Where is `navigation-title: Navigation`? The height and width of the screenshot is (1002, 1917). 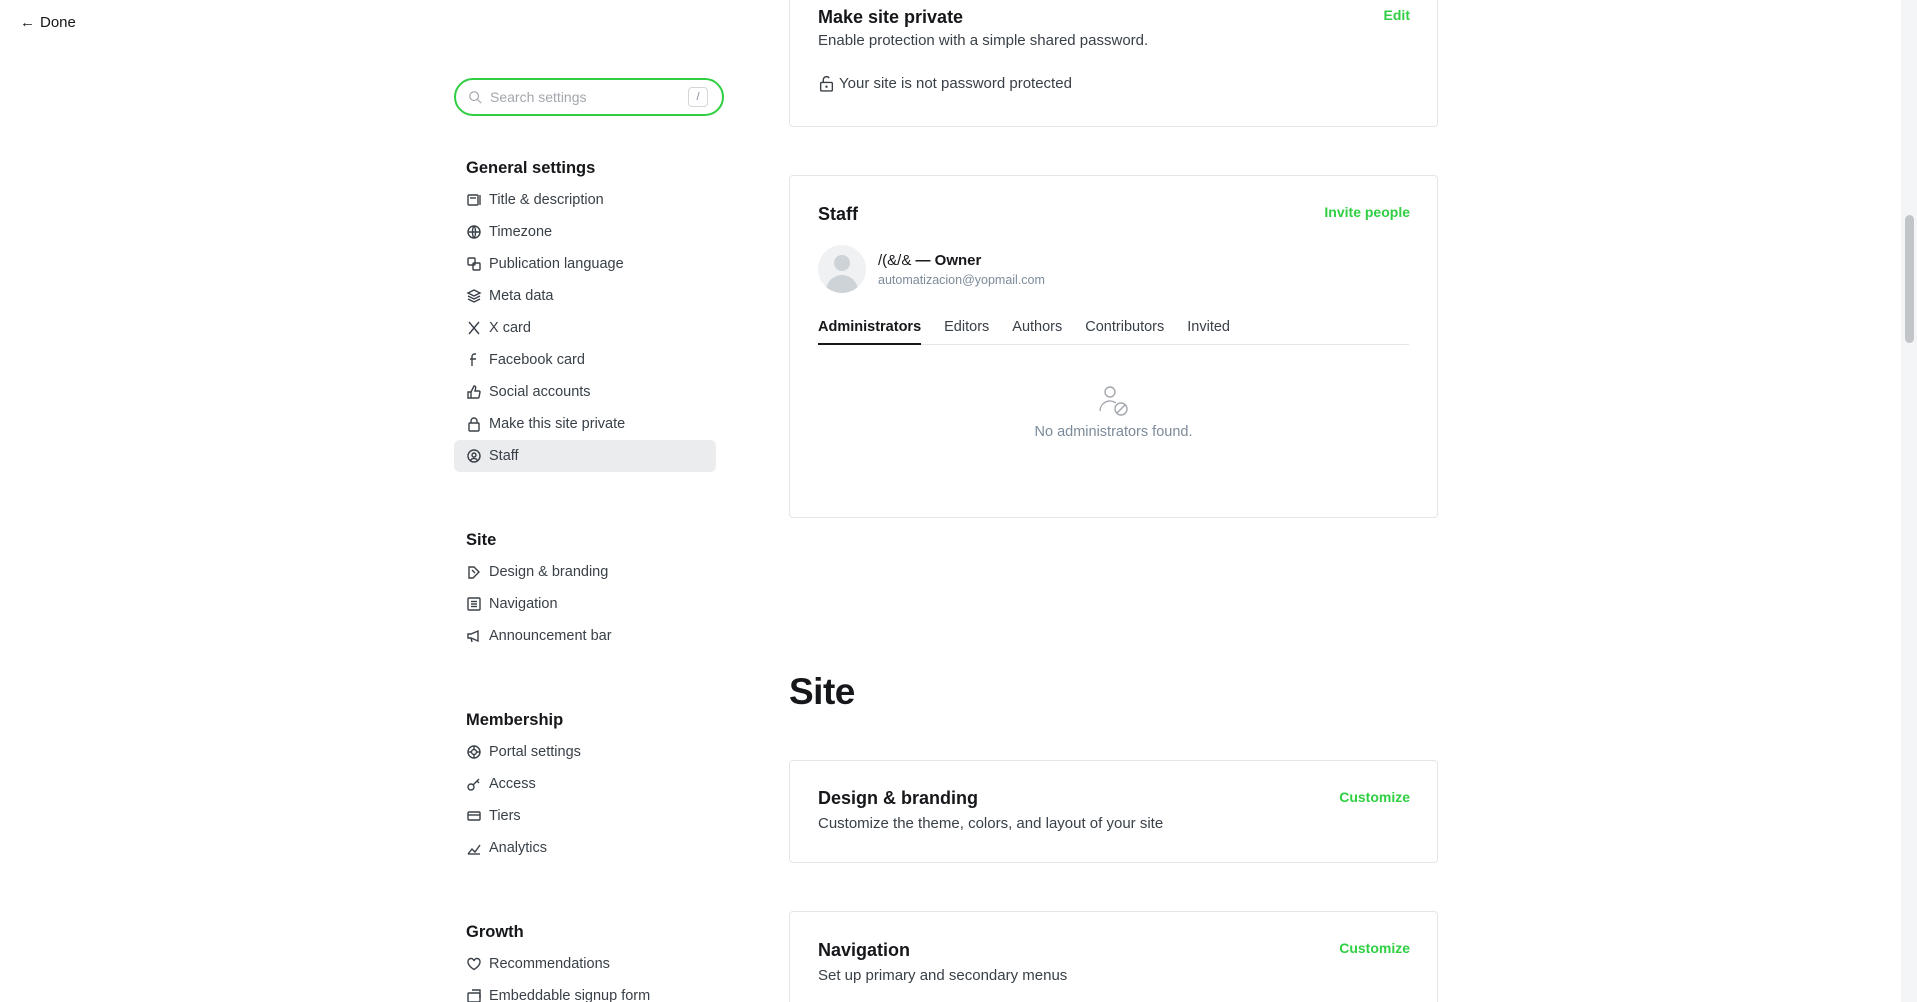
navigation-title: Navigation is located at coordinates (864, 950).